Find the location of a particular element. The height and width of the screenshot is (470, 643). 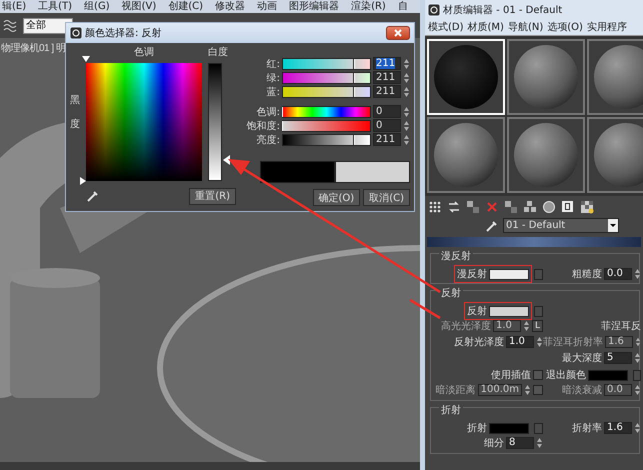

param-label: 反射光泽度 is located at coordinates (479, 342).